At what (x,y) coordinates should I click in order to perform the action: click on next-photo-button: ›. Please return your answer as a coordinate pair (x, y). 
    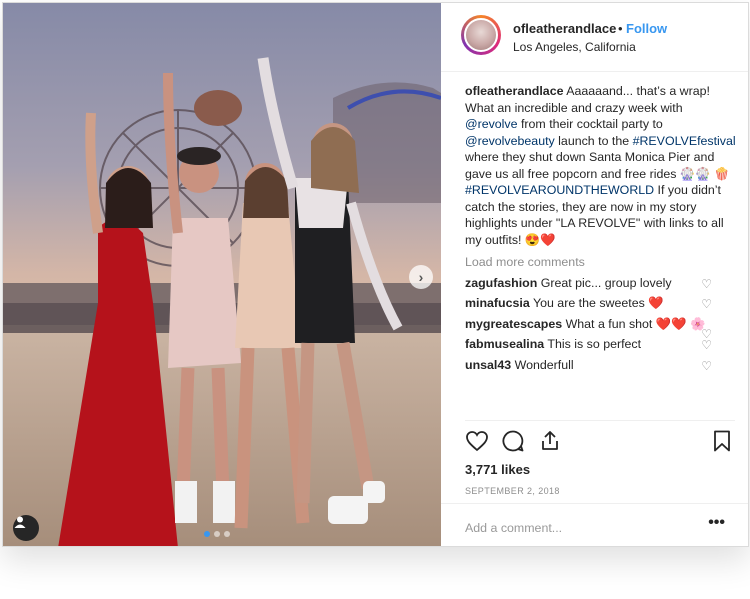
    Looking at the image, I should click on (421, 277).